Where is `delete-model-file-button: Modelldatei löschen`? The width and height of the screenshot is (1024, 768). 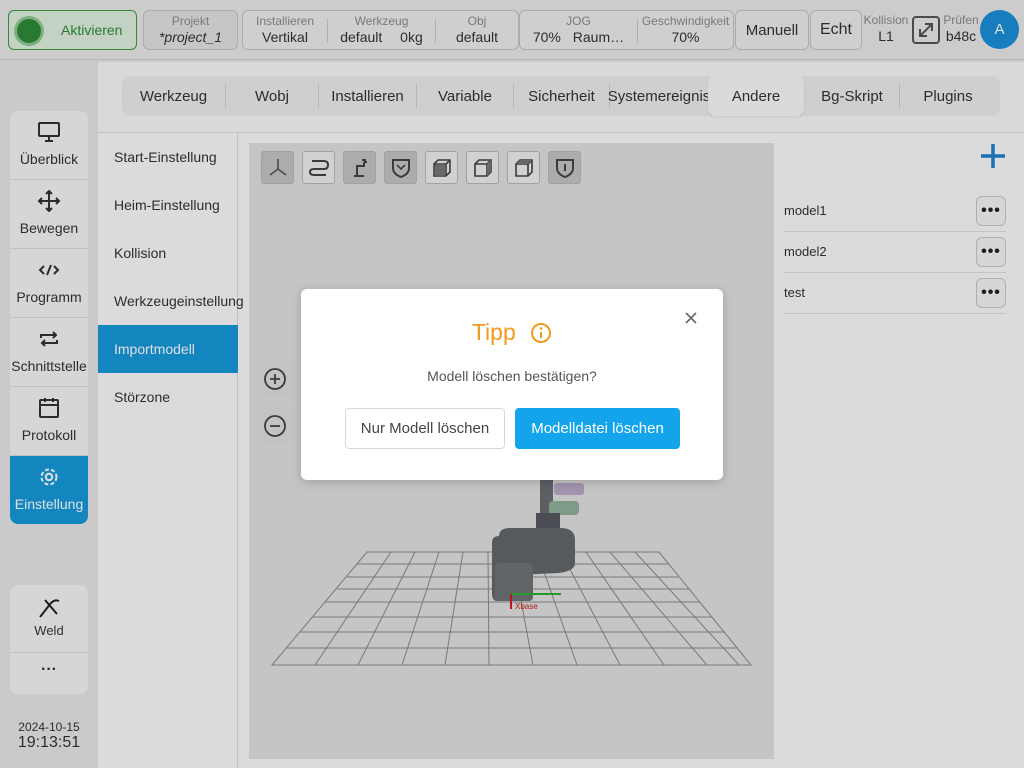 delete-model-file-button: Modelldatei löschen is located at coordinates (597, 428).